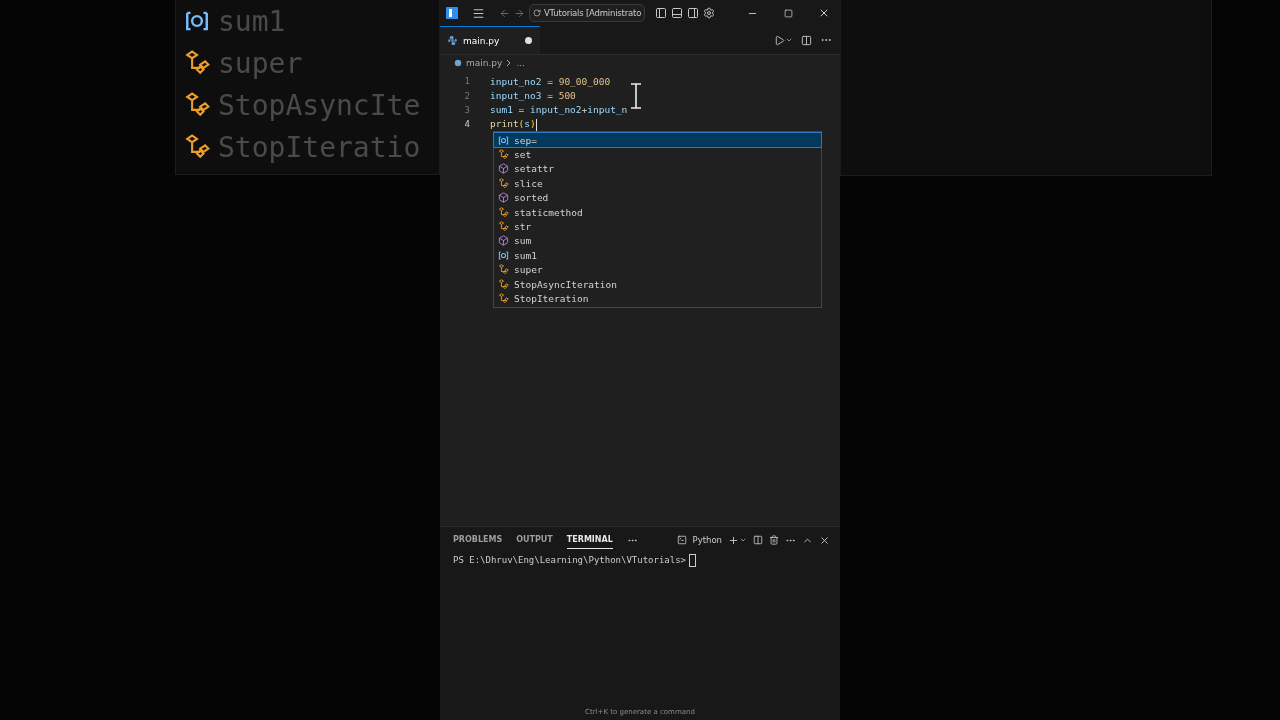  What do you see at coordinates (806, 40) in the screenshot?
I see `split-editor-icon` at bounding box center [806, 40].